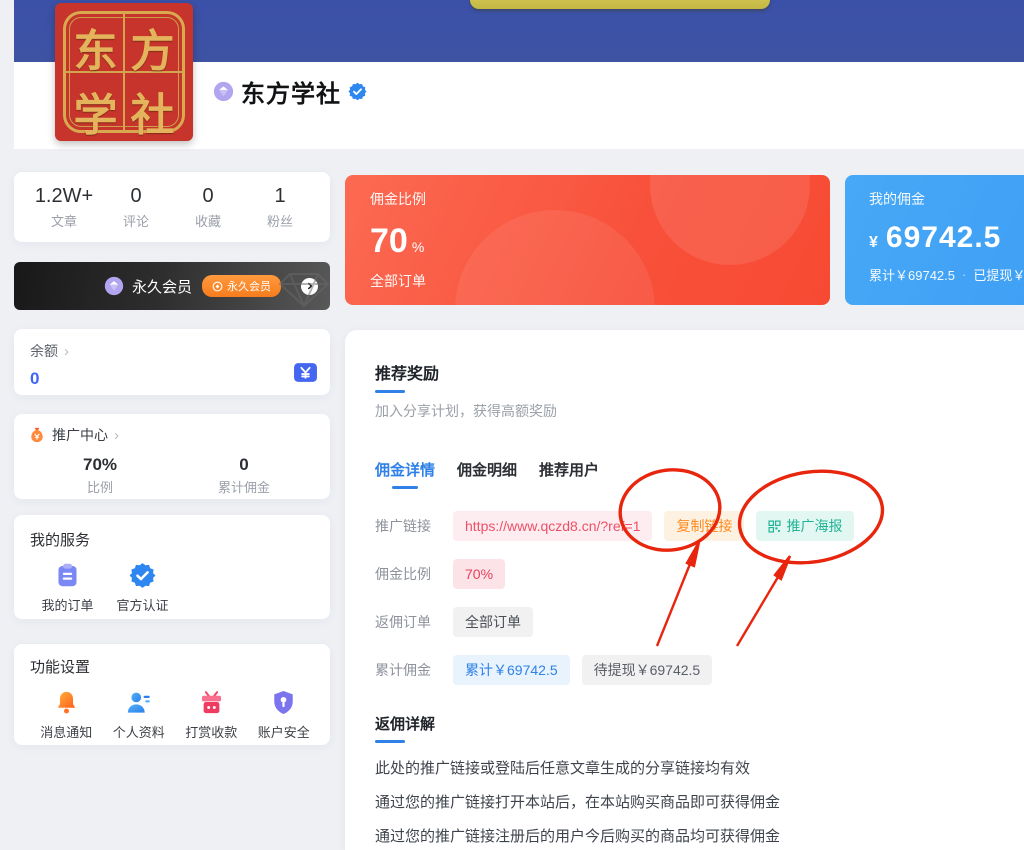 The height and width of the screenshot is (850, 1024). Describe the element at coordinates (280, 195) in the screenshot. I see `stat-value: 1` at that location.